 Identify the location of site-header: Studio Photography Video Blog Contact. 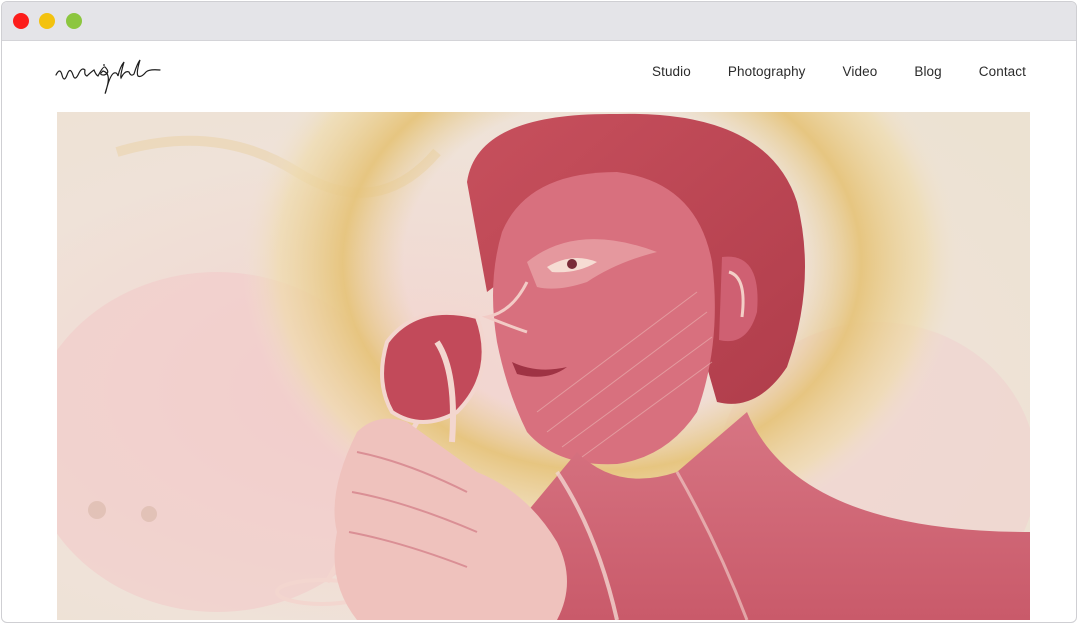
(539, 76).